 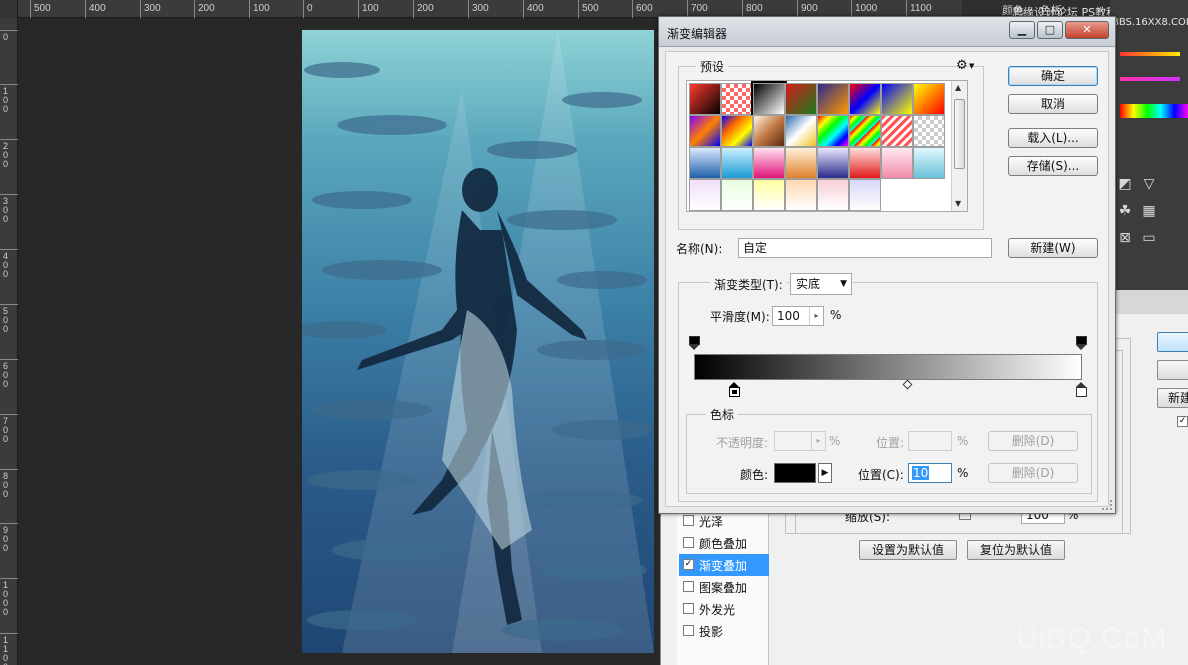 I want to click on chevron-down-icon: ▼, so click(x=971, y=66).